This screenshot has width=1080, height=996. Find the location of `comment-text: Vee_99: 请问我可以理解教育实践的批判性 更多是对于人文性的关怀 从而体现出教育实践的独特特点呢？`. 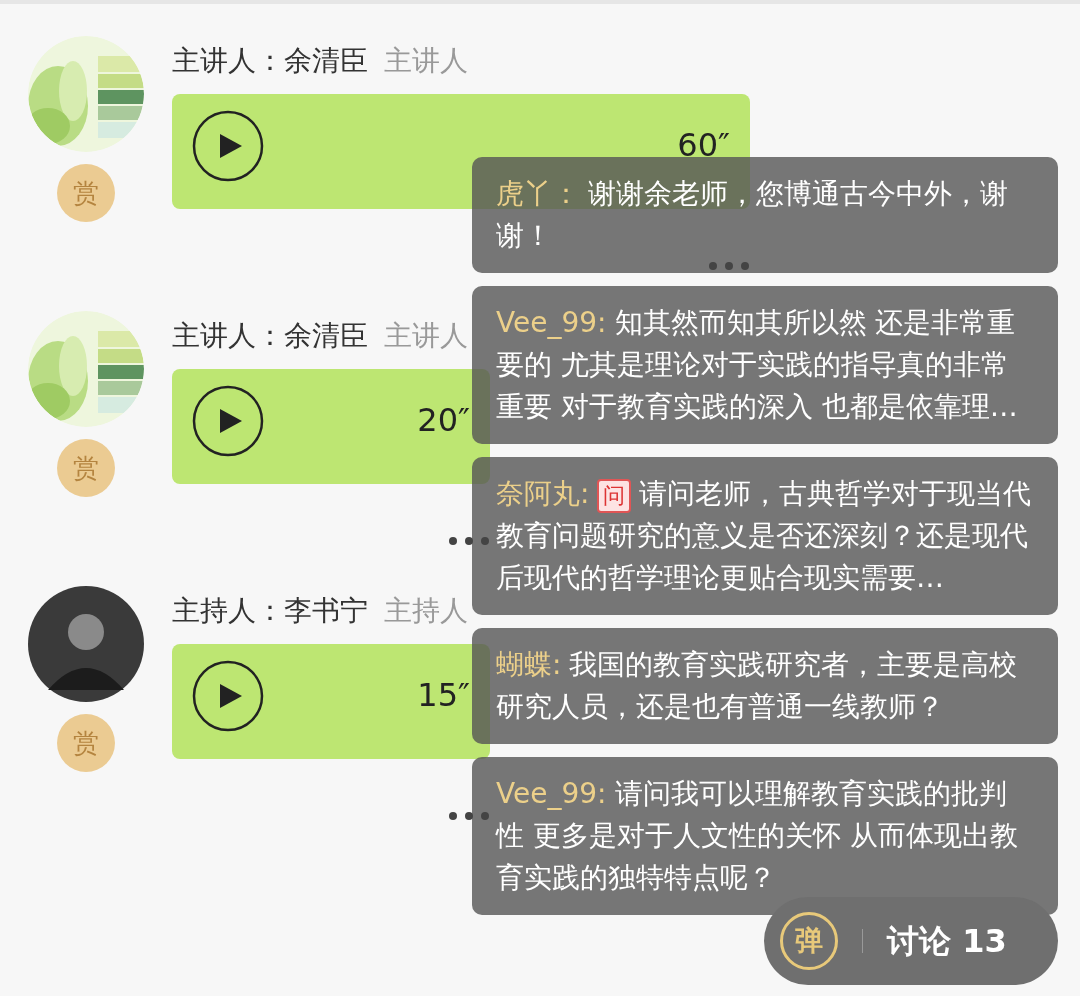

comment-text: Vee_99: 请问我可以理解教育实践的批判性 更多是对于人文性的关怀 从而体现出教育实践的独特特点呢？ is located at coordinates (757, 836).